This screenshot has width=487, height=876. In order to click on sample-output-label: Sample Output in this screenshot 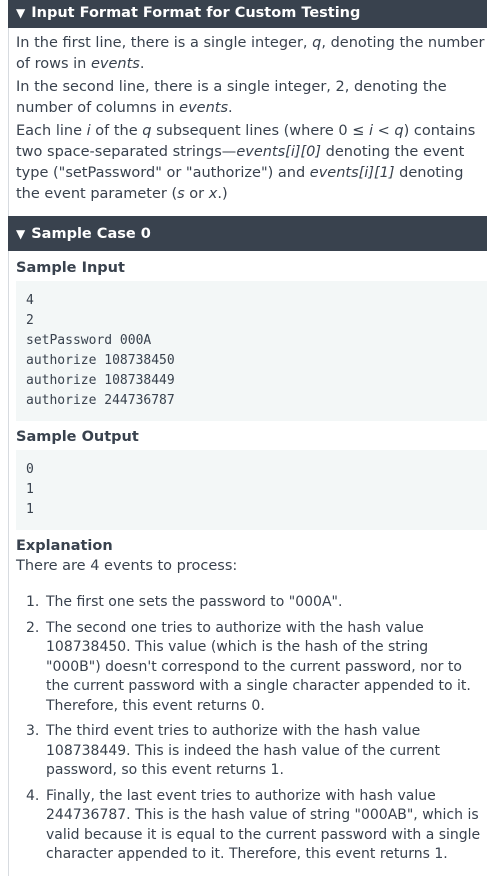, I will do `click(77, 437)`.